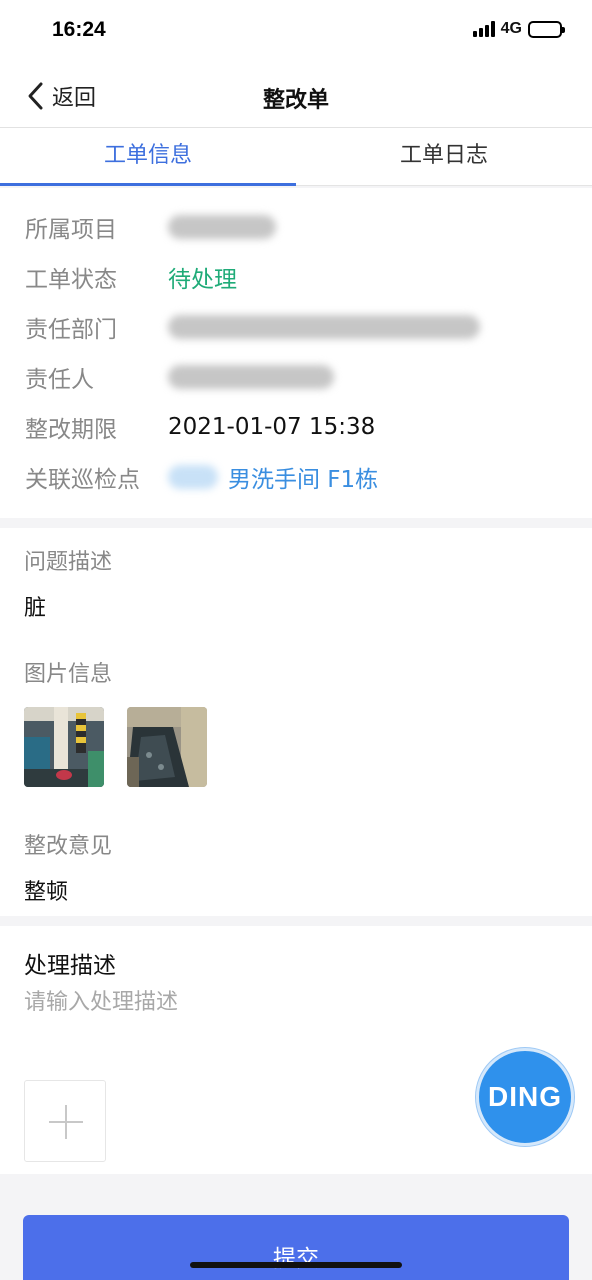 This screenshot has width=592, height=1280. I want to click on page-title: 整改单, so click(295, 100).